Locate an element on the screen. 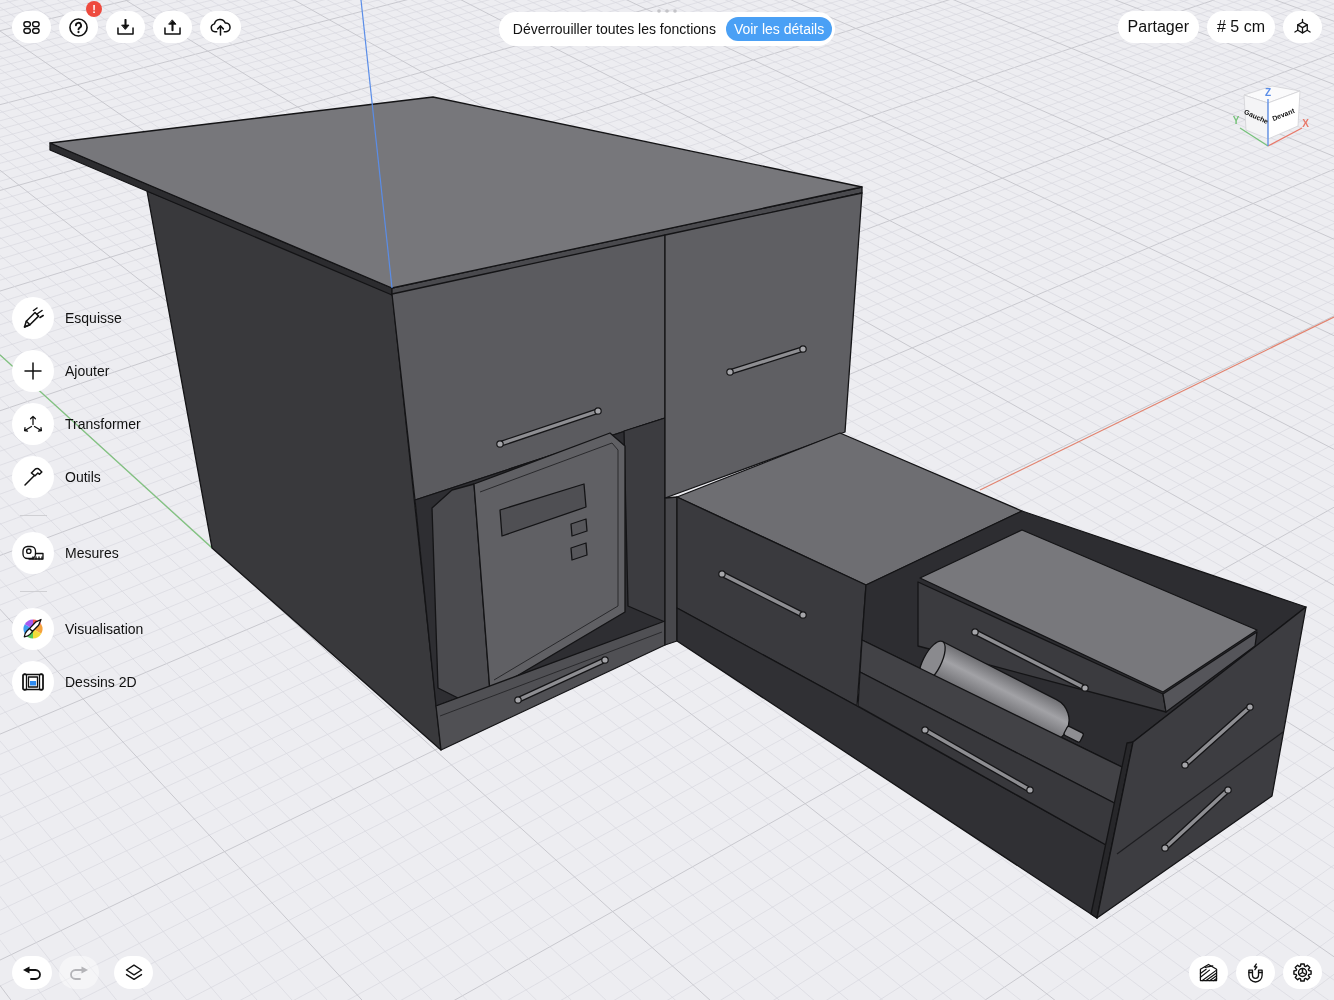  undo-button is located at coordinates (32, 972).